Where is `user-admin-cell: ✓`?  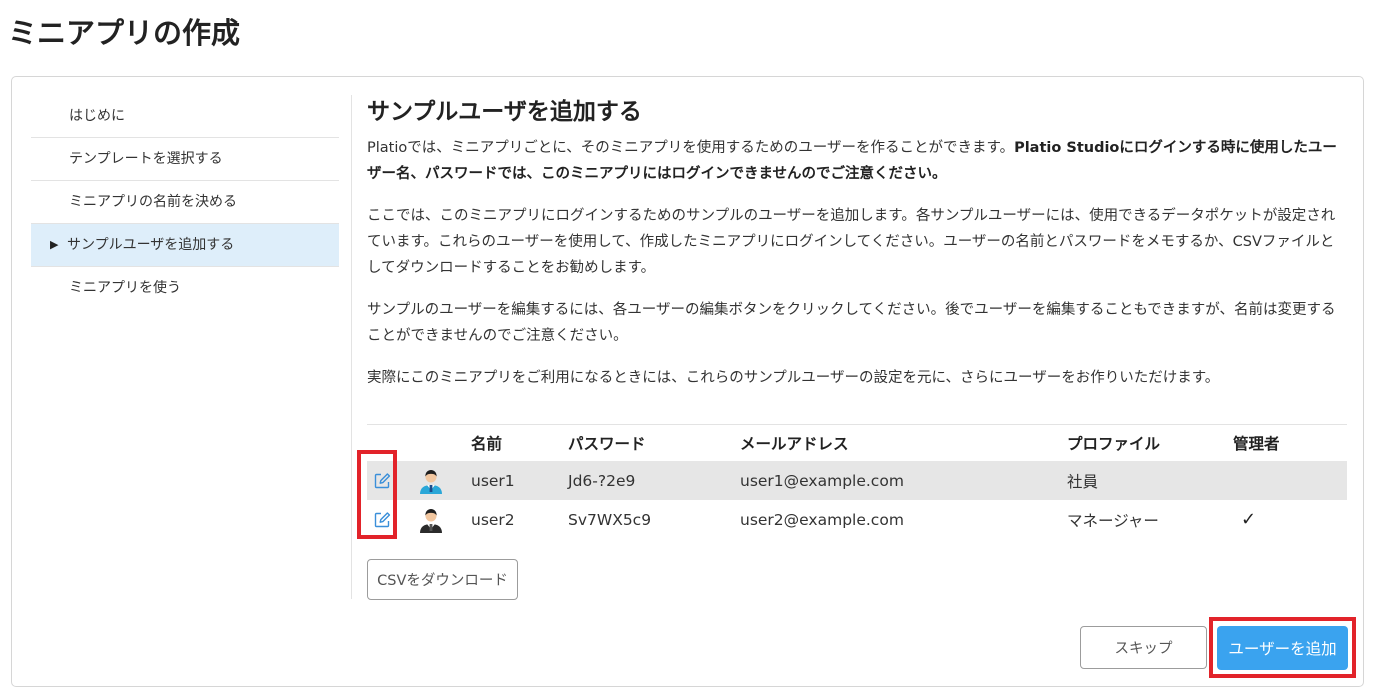
user-admin-cell: ✓ is located at coordinates (1290, 519).